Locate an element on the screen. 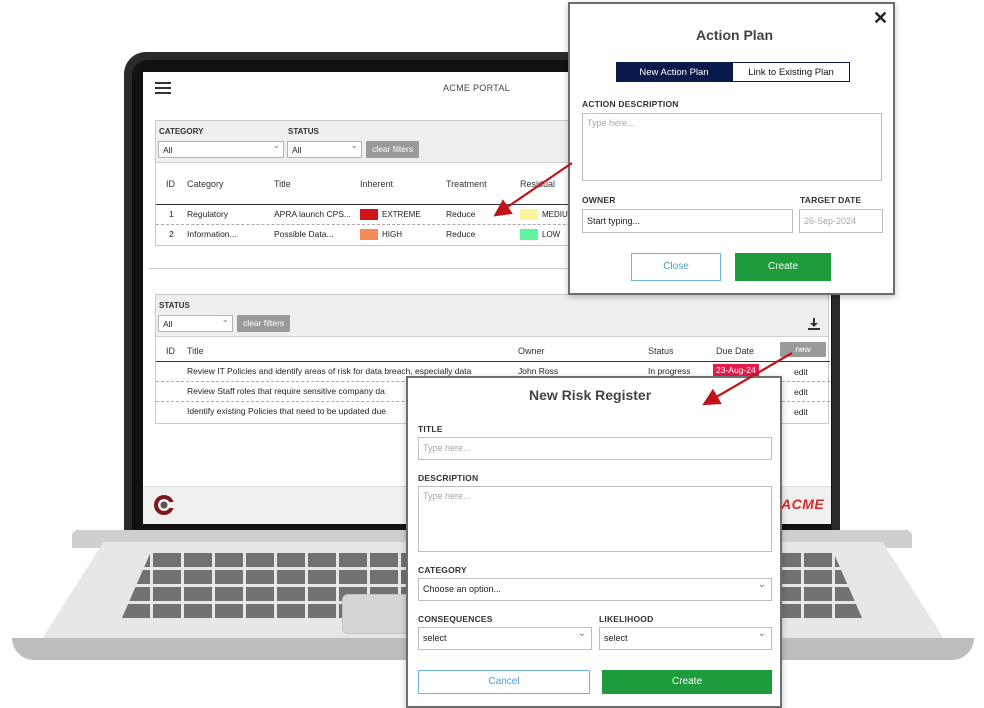  arrow-to-new-risk is located at coordinates (747, 379).